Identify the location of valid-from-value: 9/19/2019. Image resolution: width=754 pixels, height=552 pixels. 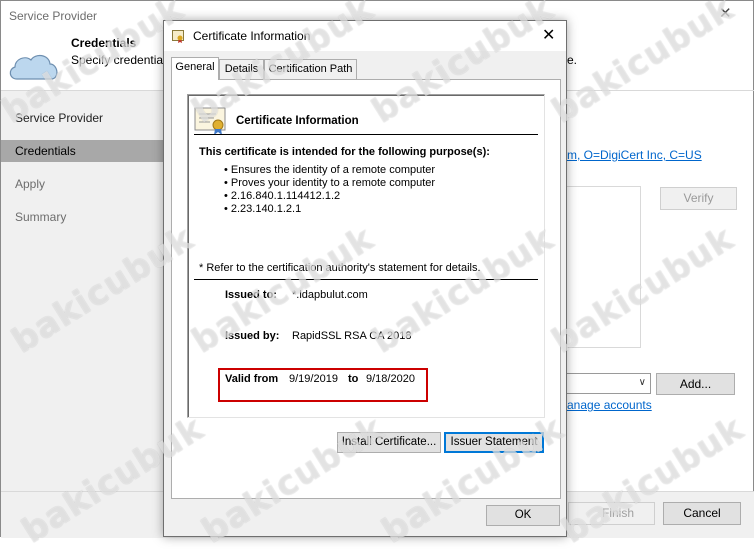
(313, 379).